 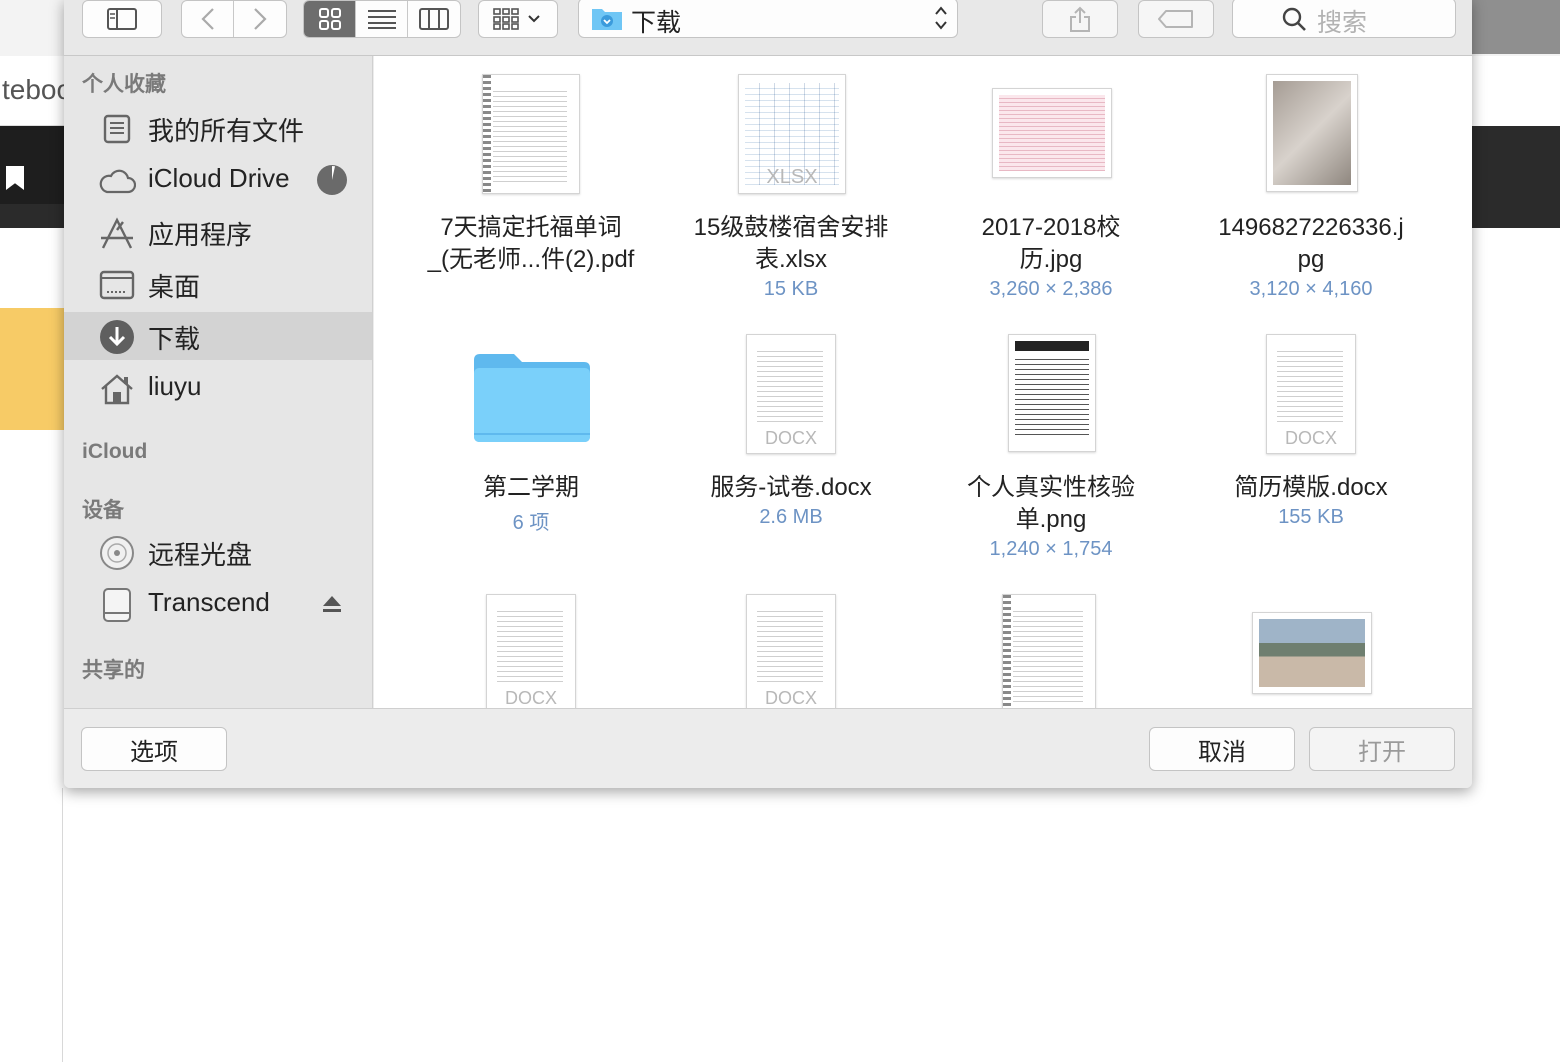 I want to click on disc-icon, so click(x=117, y=553).